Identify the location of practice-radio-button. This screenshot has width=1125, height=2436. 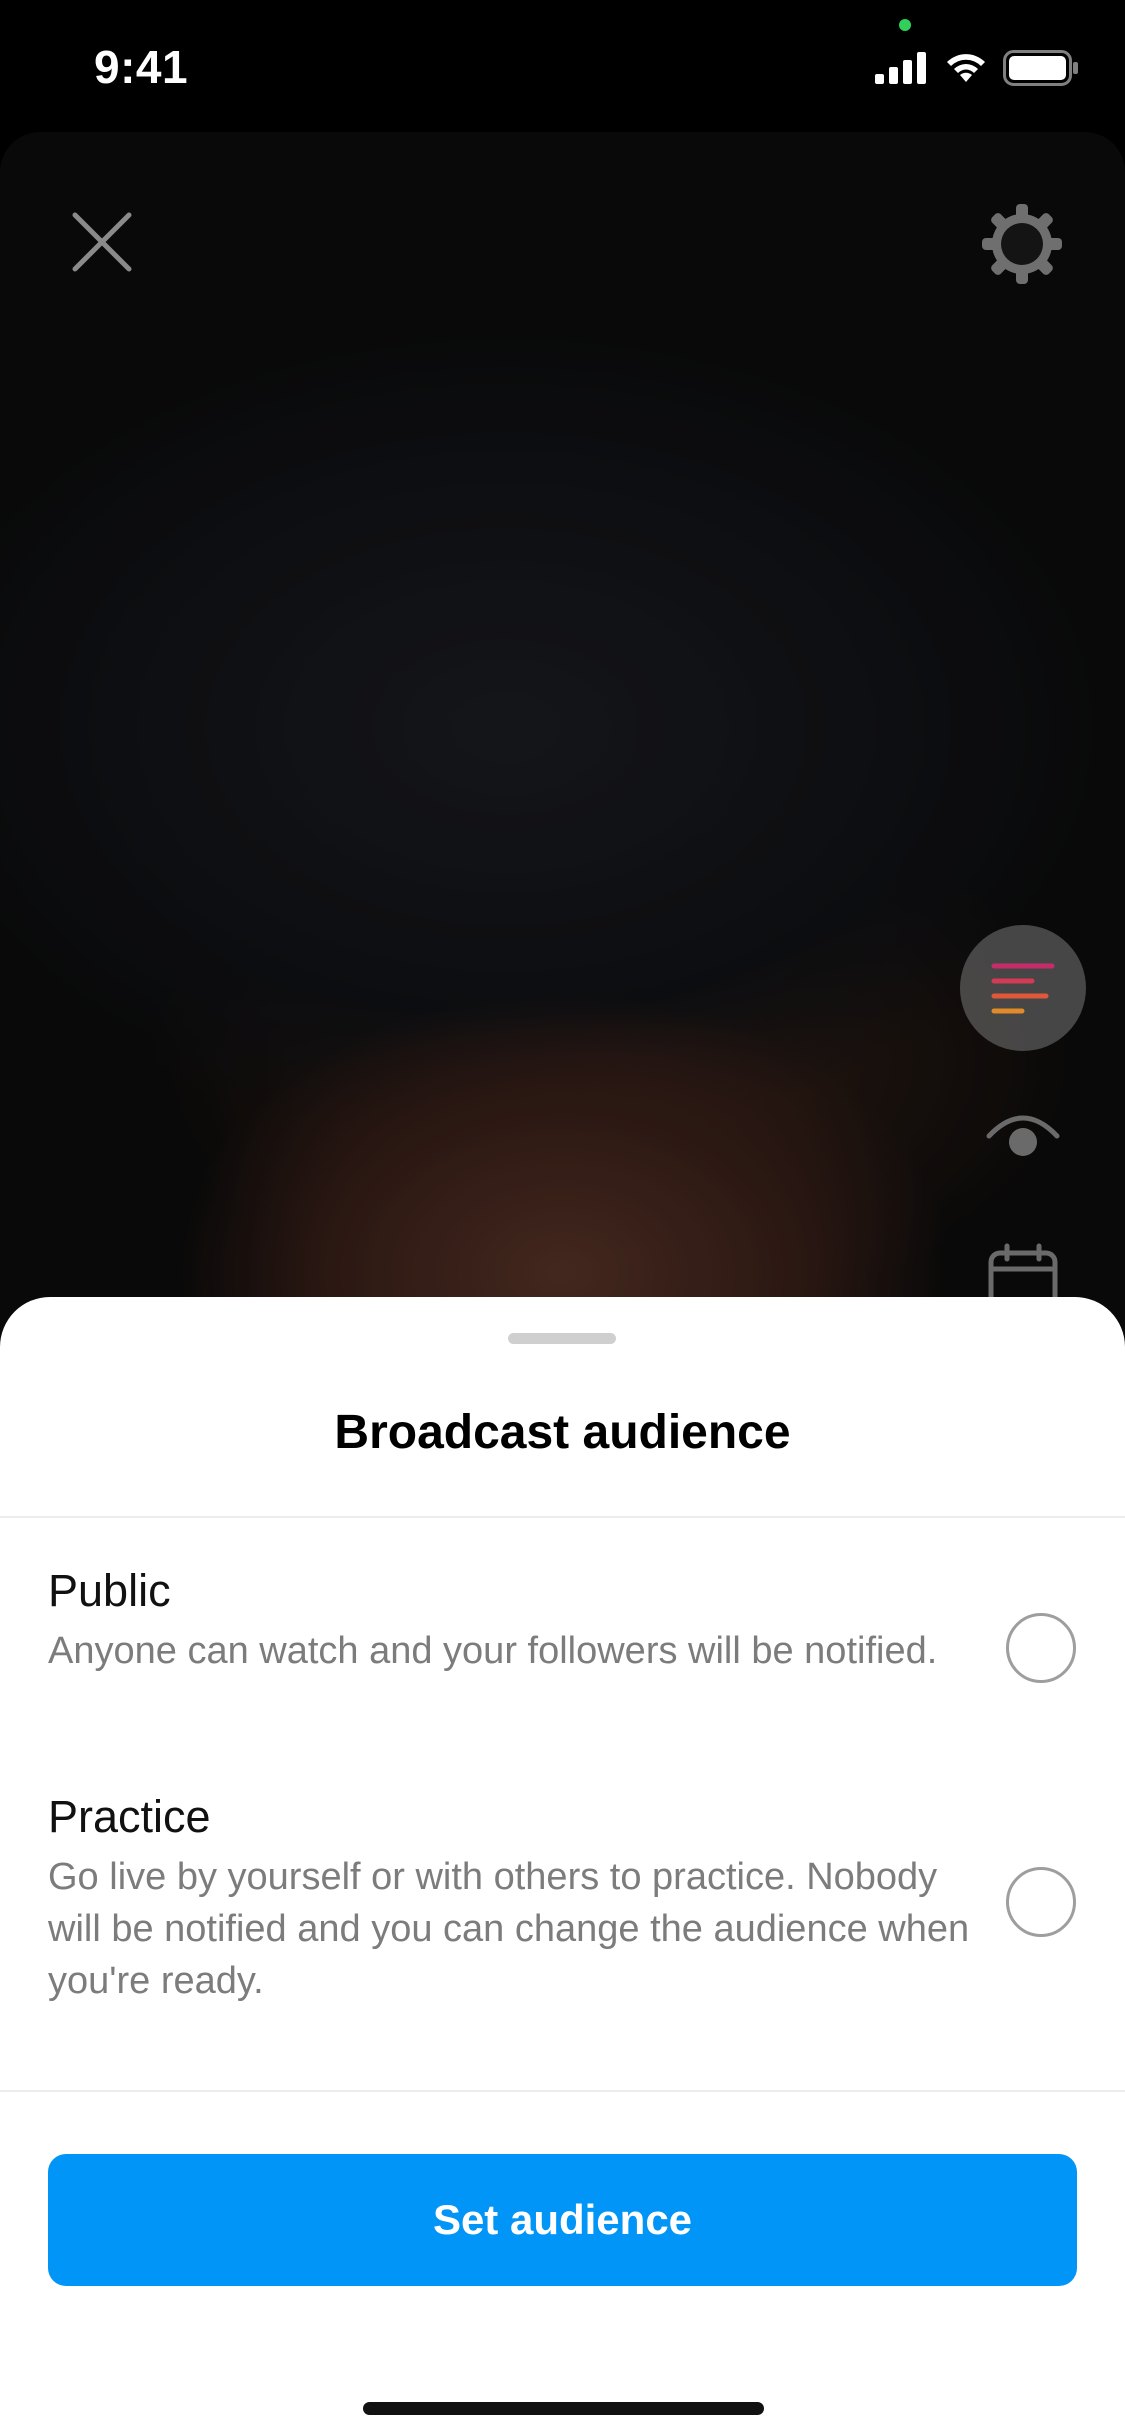
(1041, 1902).